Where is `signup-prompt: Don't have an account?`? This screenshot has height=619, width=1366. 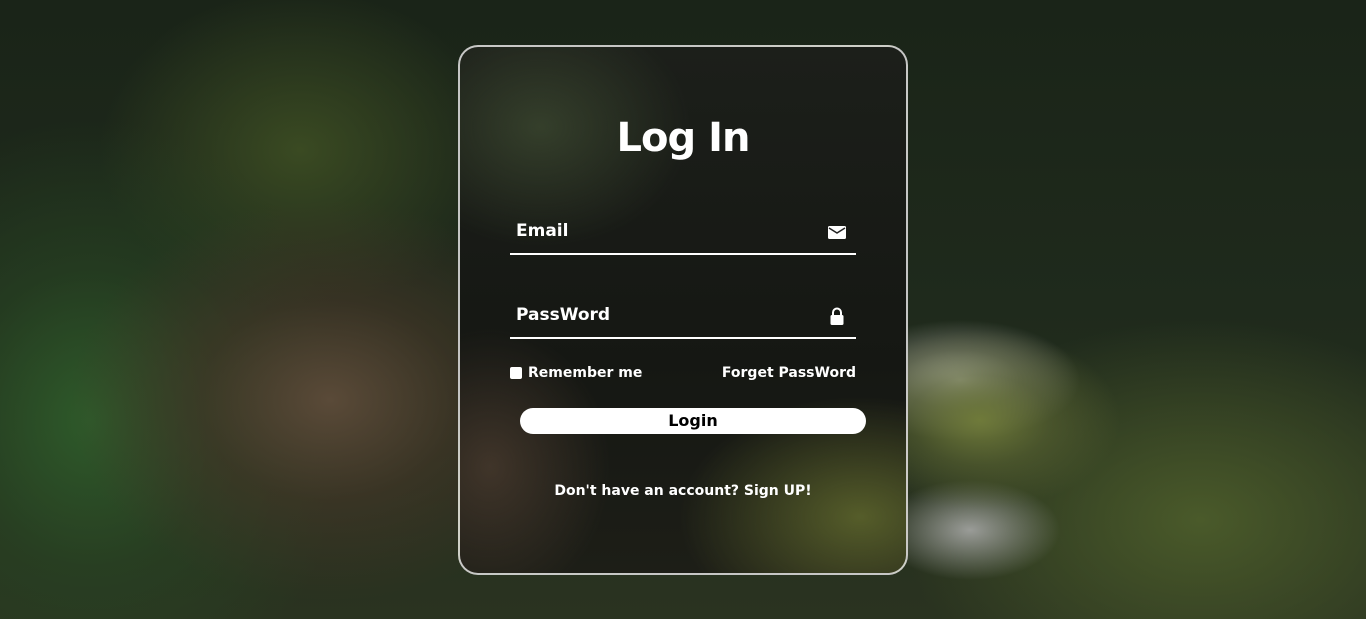
signup-prompt: Don't have an account? is located at coordinates (647, 491).